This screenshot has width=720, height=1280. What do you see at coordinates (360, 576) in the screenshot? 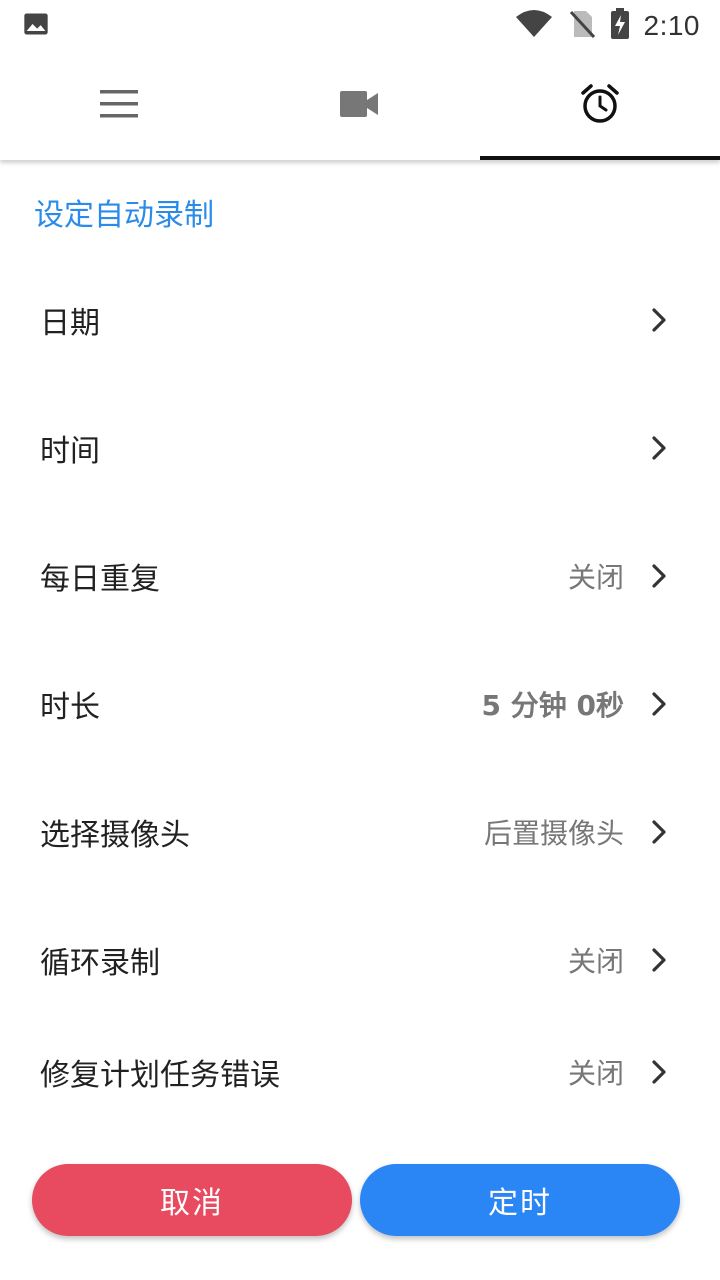
I see `setting-row-daily-repeat: 每日重复 关闭` at bounding box center [360, 576].